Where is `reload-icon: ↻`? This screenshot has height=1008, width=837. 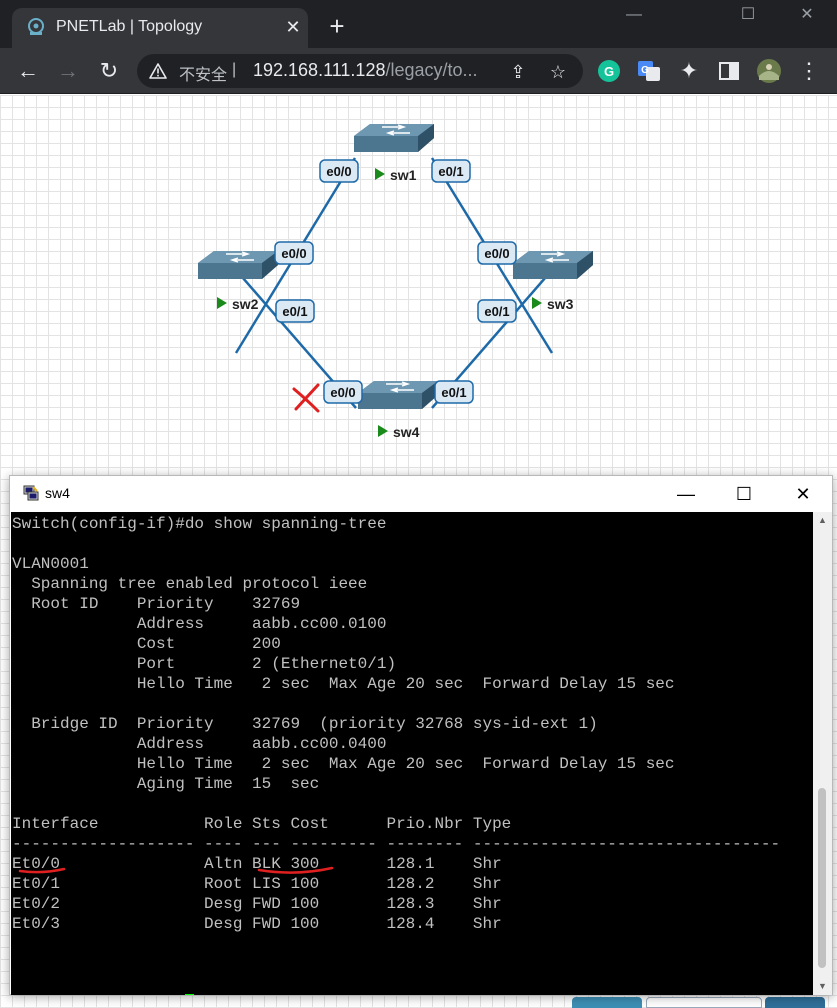 reload-icon: ↻ is located at coordinates (109, 71).